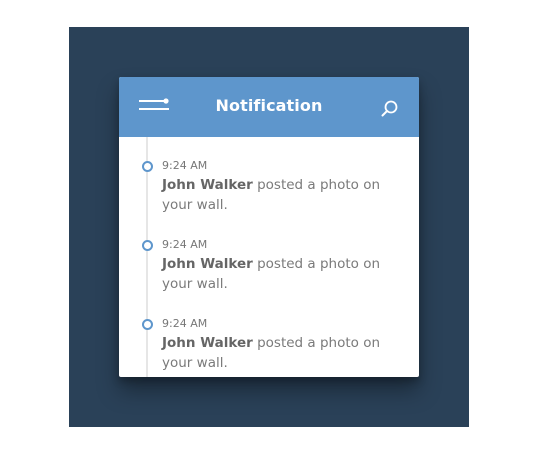 The width and height of the screenshot is (557, 451). What do you see at coordinates (147, 257) in the screenshot?
I see `timeline-line` at bounding box center [147, 257].